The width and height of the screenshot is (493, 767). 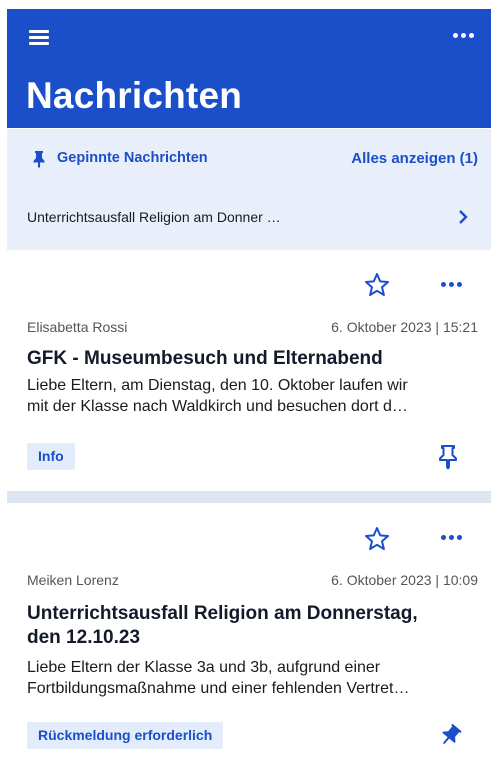 I want to click on pinned-section-title: Gepinnte Nachrichten, so click(x=132, y=158).